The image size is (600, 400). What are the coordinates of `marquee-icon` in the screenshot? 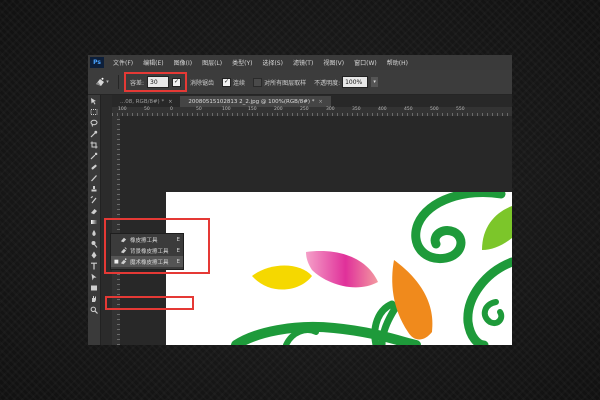 It's located at (94, 112).